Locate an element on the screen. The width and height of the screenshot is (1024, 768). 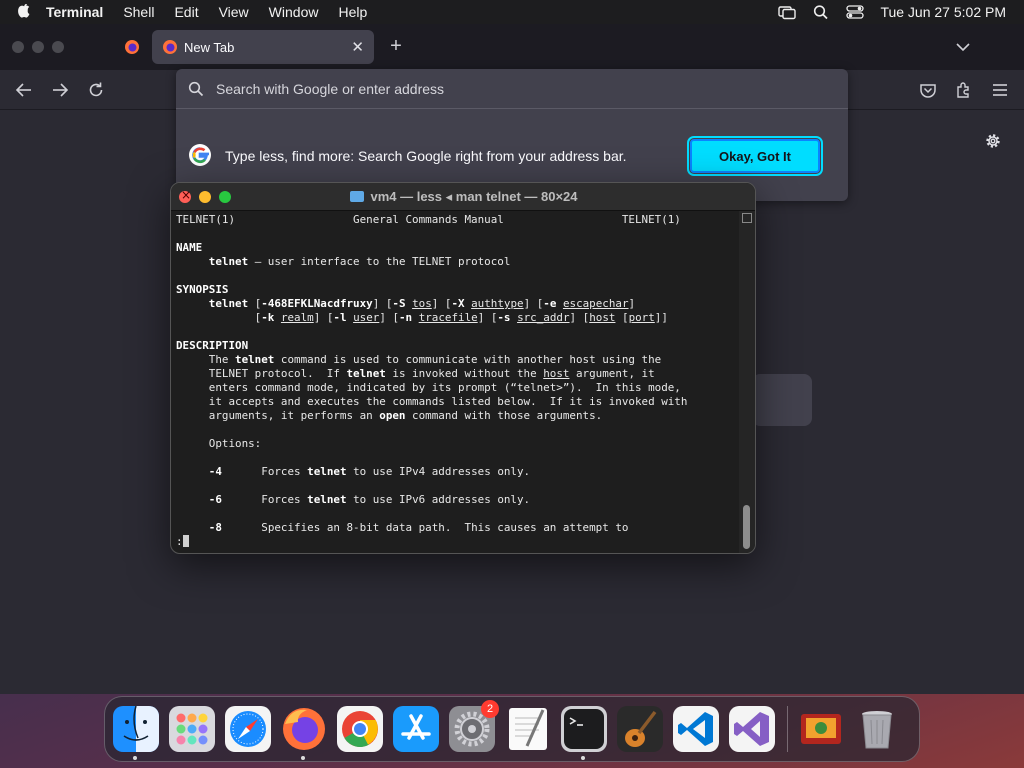
urlbar-input: Search with Google or enter address is located at coordinates (512, 89).